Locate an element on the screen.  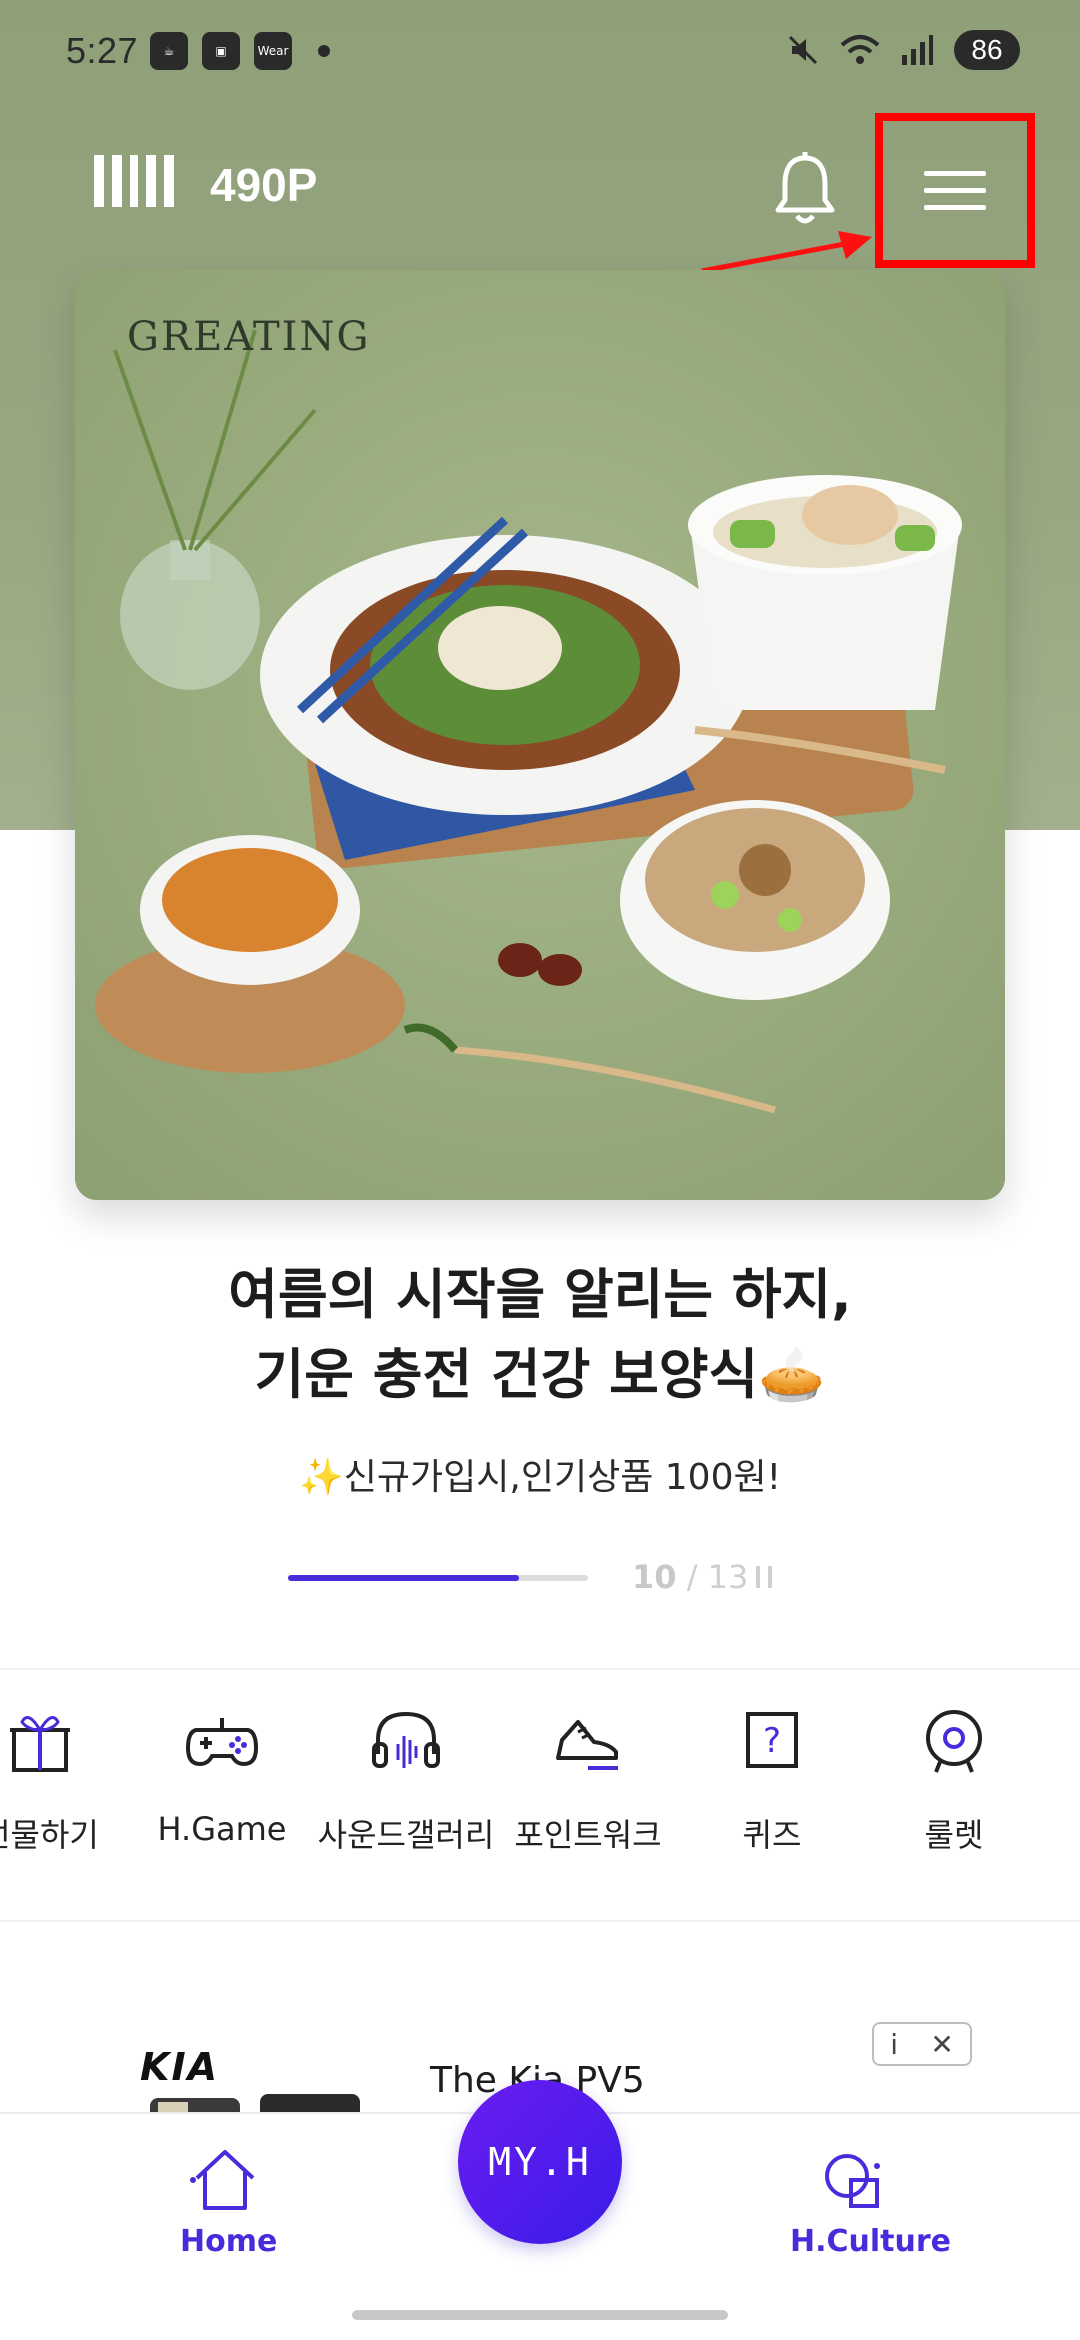
coffee-icon: ☕ is located at coordinates (169, 51).